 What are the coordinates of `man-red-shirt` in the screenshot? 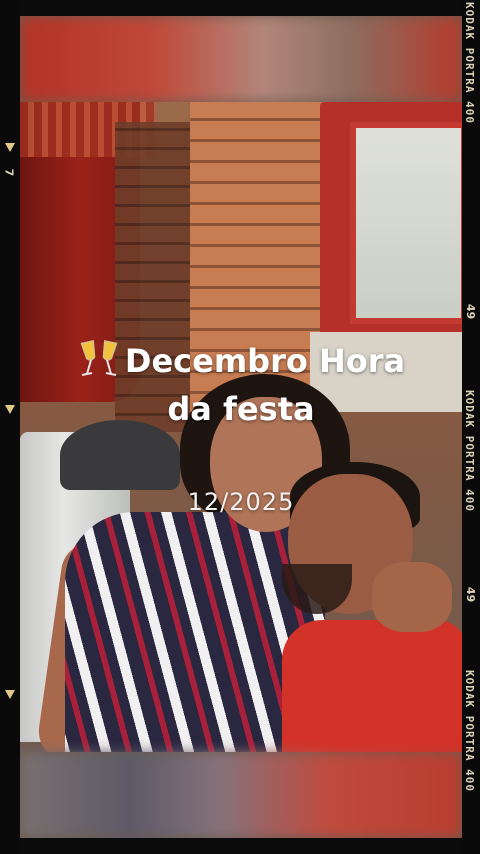 It's located at (372, 686).